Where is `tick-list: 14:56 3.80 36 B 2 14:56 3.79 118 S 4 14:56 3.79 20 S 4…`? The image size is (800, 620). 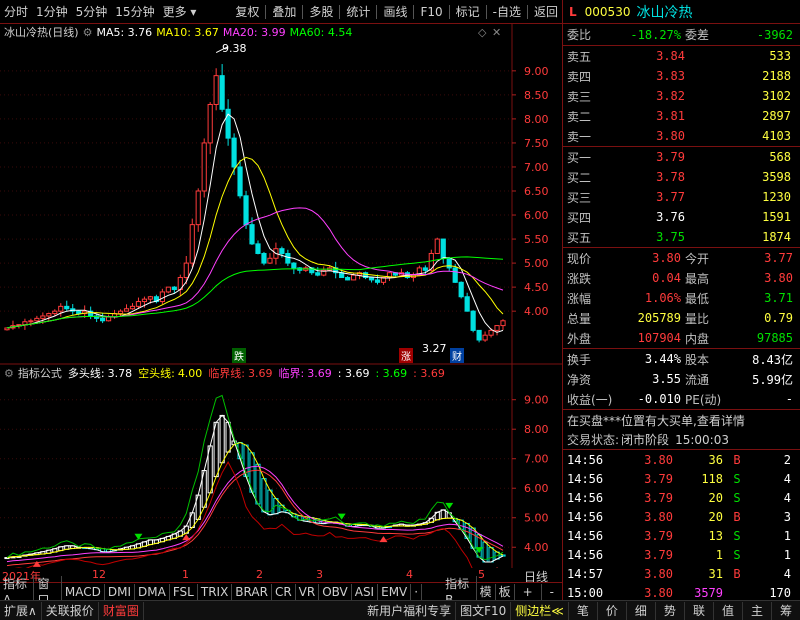
tick-list: 14:56 3.80 36 B 2 14:56 3.79 118 S 4 14:56 3.79 20 S 4… is located at coordinates (681, 526).